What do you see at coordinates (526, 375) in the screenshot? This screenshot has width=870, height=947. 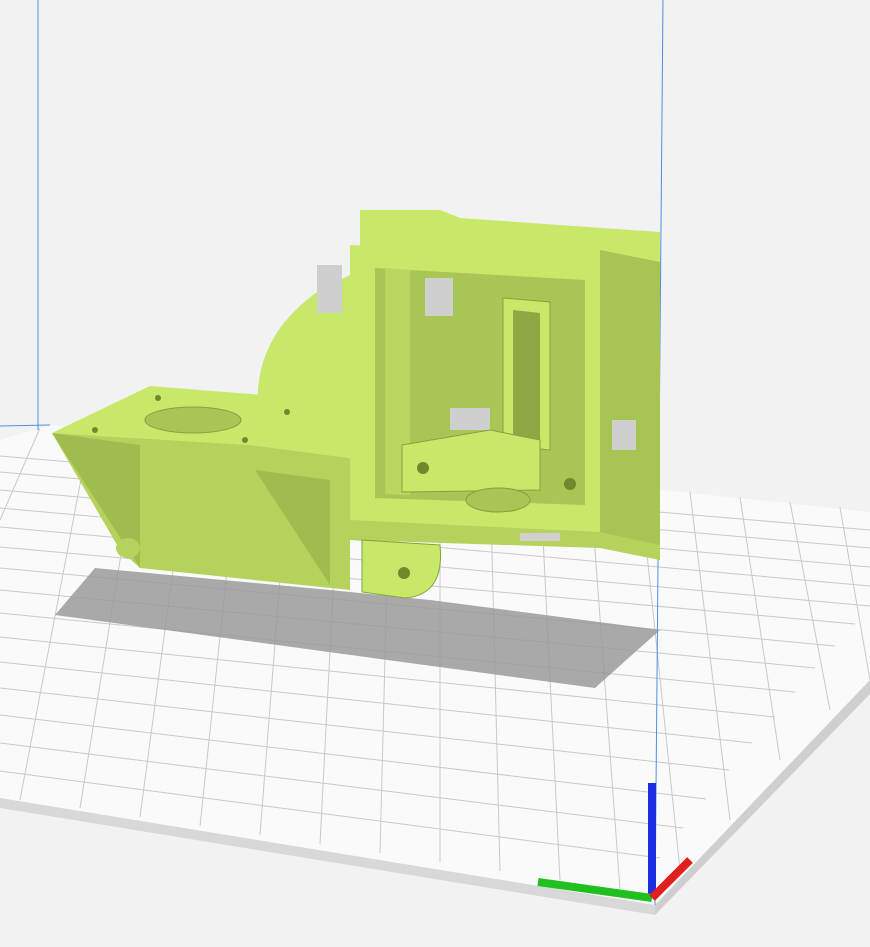 I see `model-slot-inner` at bounding box center [526, 375].